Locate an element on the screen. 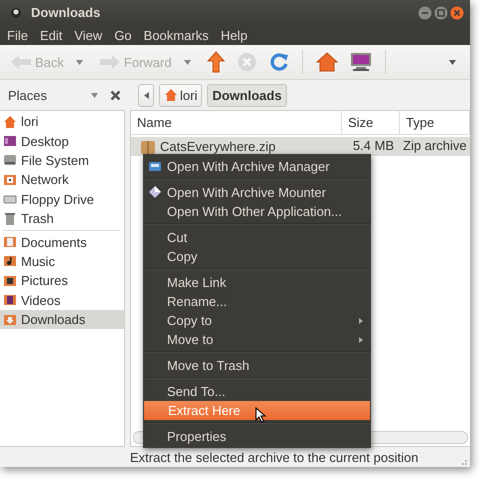 The height and width of the screenshot is (480, 483). menu-item: Properties is located at coordinates (257, 436).